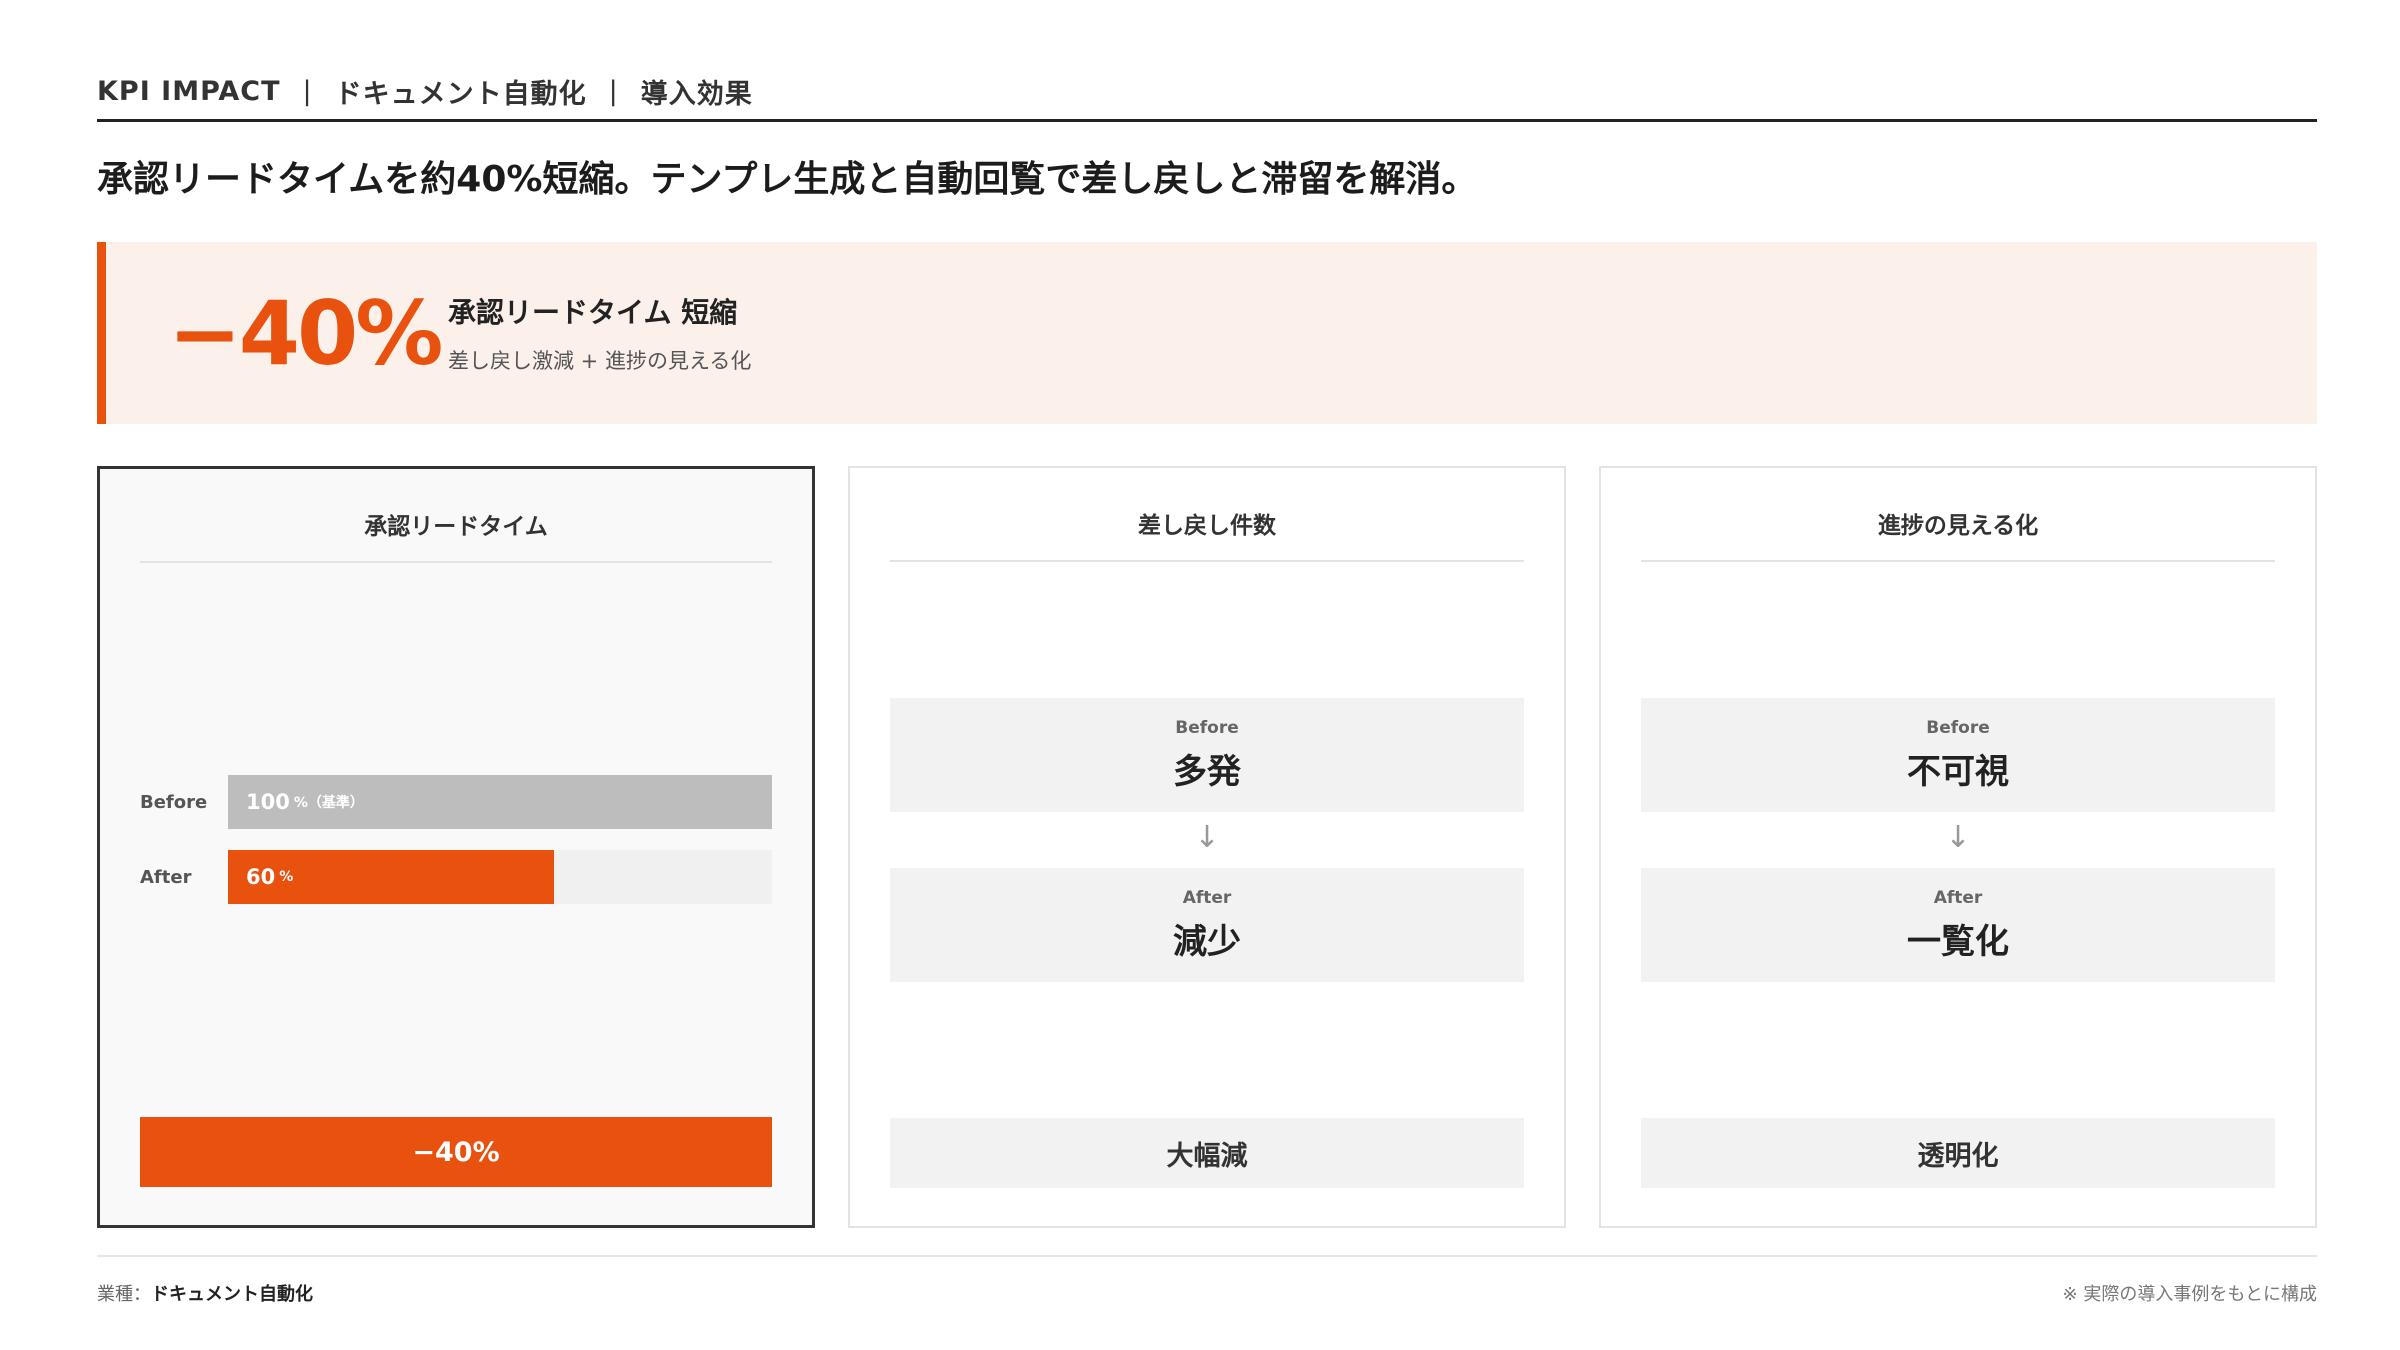 The image size is (2400, 1350). I want to click on before-box: Before 不可視, so click(1958, 755).